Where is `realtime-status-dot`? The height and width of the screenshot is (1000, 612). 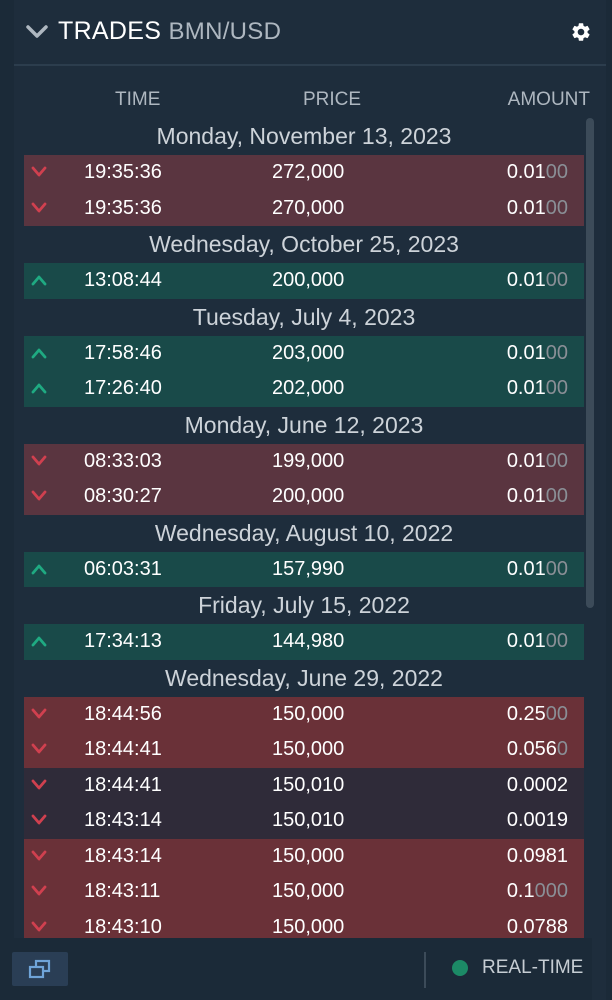
realtime-status-dot is located at coordinates (460, 968).